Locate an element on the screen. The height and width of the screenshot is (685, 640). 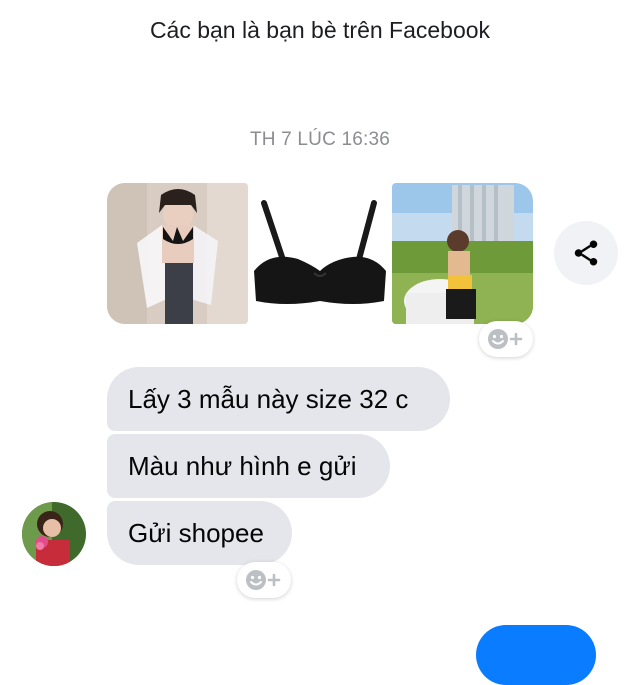
message-bubble-3: Gửi shopee is located at coordinates (199, 533).